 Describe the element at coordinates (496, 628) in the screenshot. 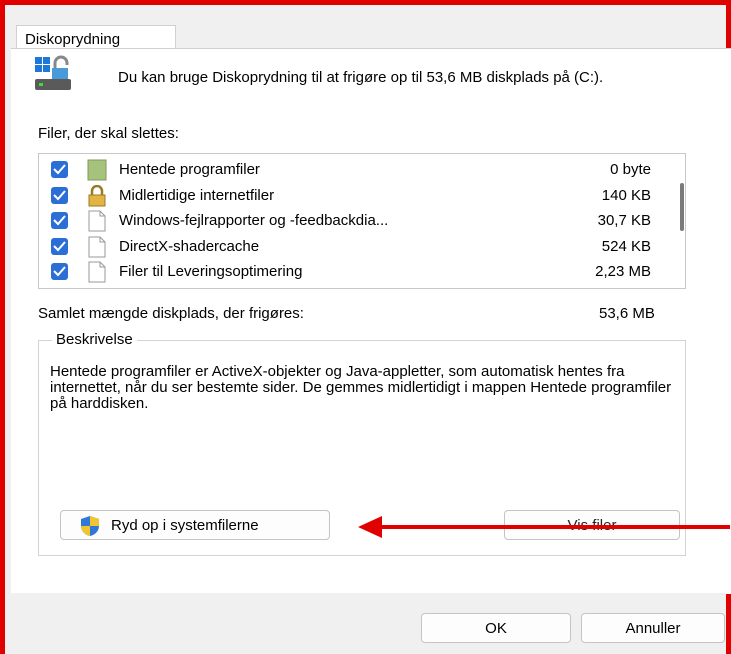

I see `ok-button: OK` at that location.